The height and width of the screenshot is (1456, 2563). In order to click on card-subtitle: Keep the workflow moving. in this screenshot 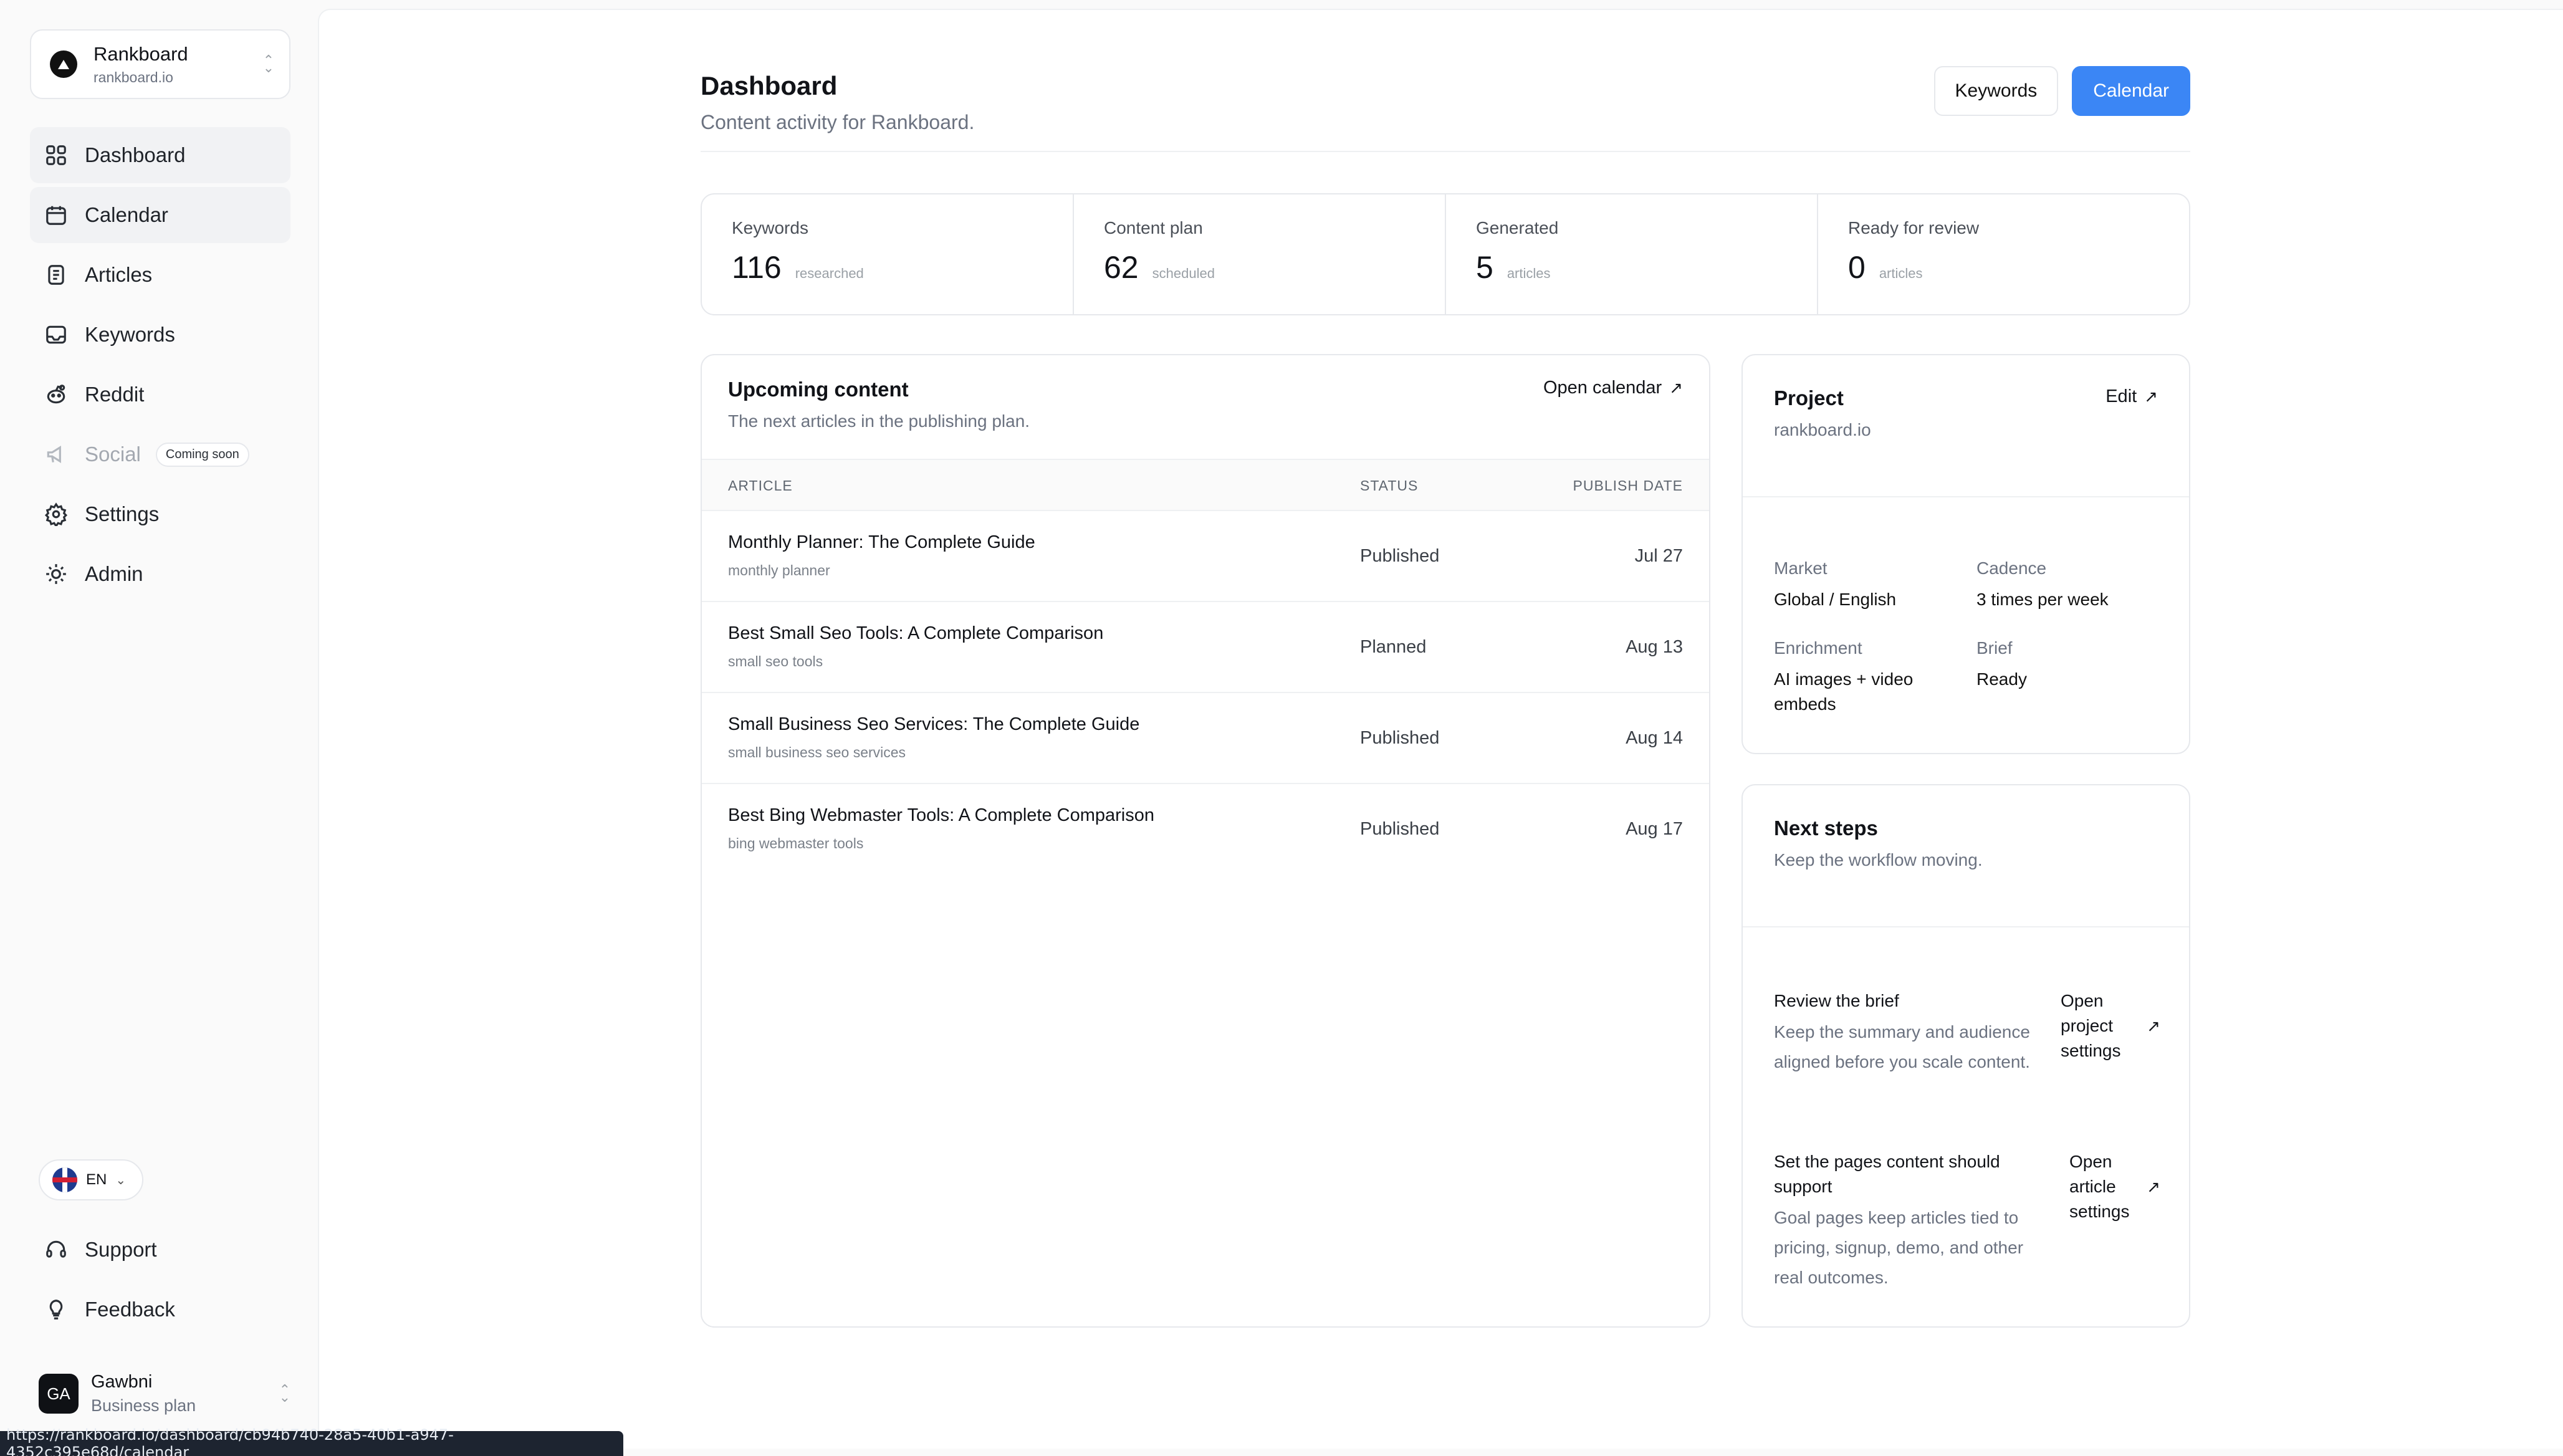, I will do `click(1878, 860)`.